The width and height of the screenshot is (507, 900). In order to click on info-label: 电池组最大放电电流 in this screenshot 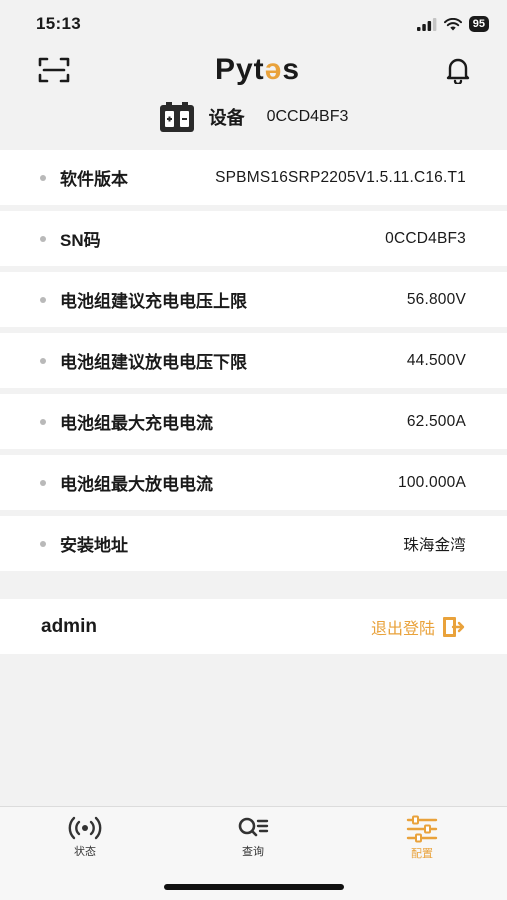, I will do `click(136, 484)`.